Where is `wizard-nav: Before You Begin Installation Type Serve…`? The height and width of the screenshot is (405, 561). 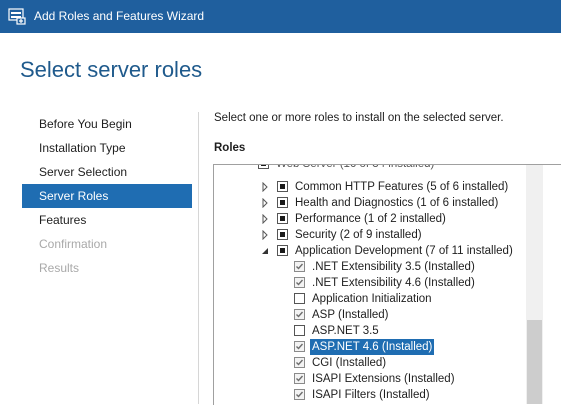 wizard-nav: Before You Begin Installation Type Serve… is located at coordinates (107, 196).